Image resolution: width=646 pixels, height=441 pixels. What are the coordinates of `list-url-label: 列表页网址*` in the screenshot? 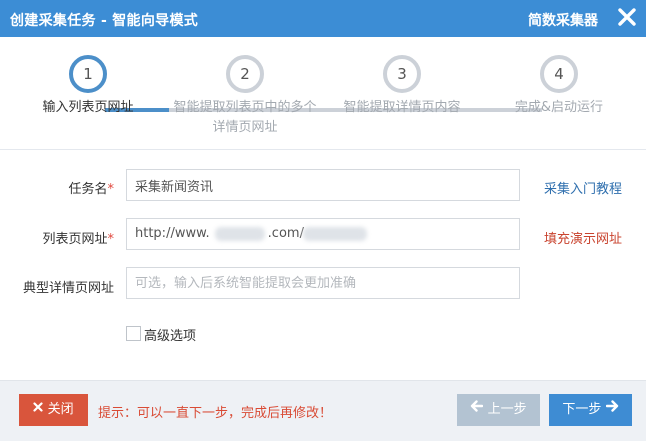 It's located at (62, 237).